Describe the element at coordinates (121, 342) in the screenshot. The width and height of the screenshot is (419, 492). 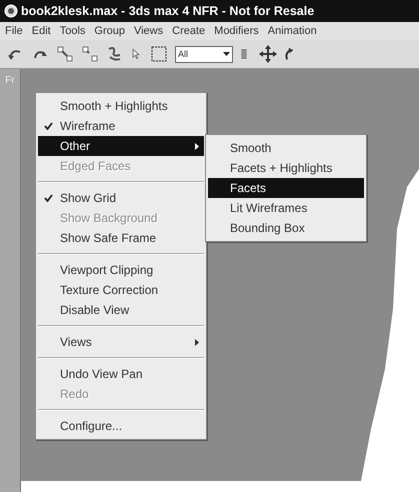
I see `menu-item: Views` at that location.